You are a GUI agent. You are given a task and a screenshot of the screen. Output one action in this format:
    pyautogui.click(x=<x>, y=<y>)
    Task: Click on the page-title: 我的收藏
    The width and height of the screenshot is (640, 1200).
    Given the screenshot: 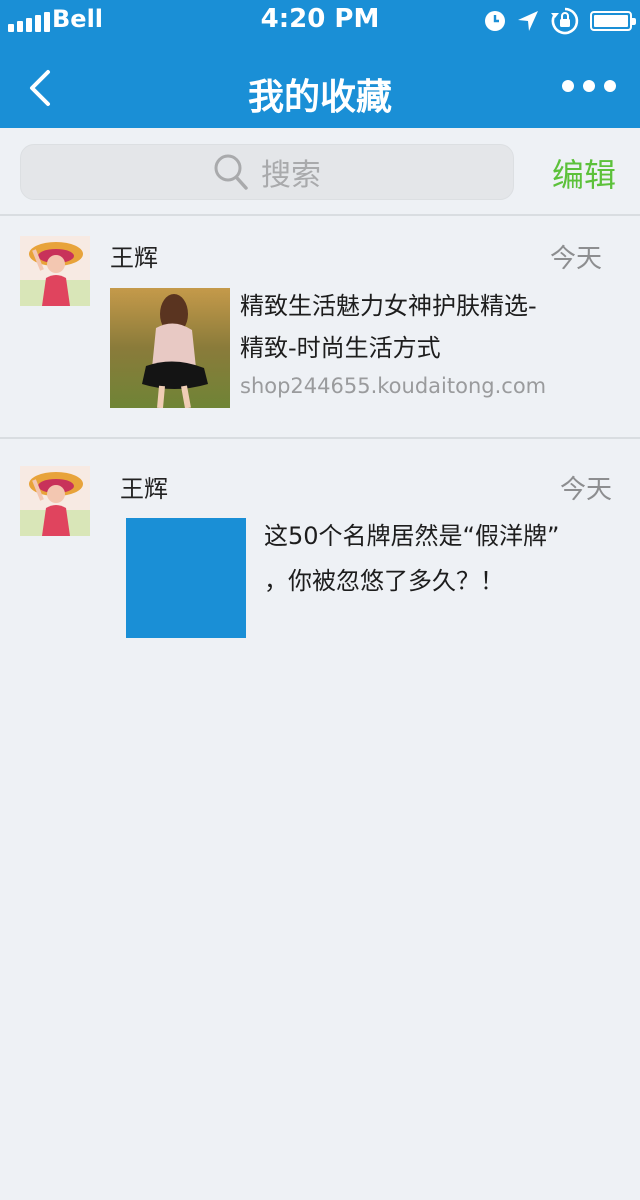 What is the action you would take?
    pyautogui.click(x=319, y=97)
    